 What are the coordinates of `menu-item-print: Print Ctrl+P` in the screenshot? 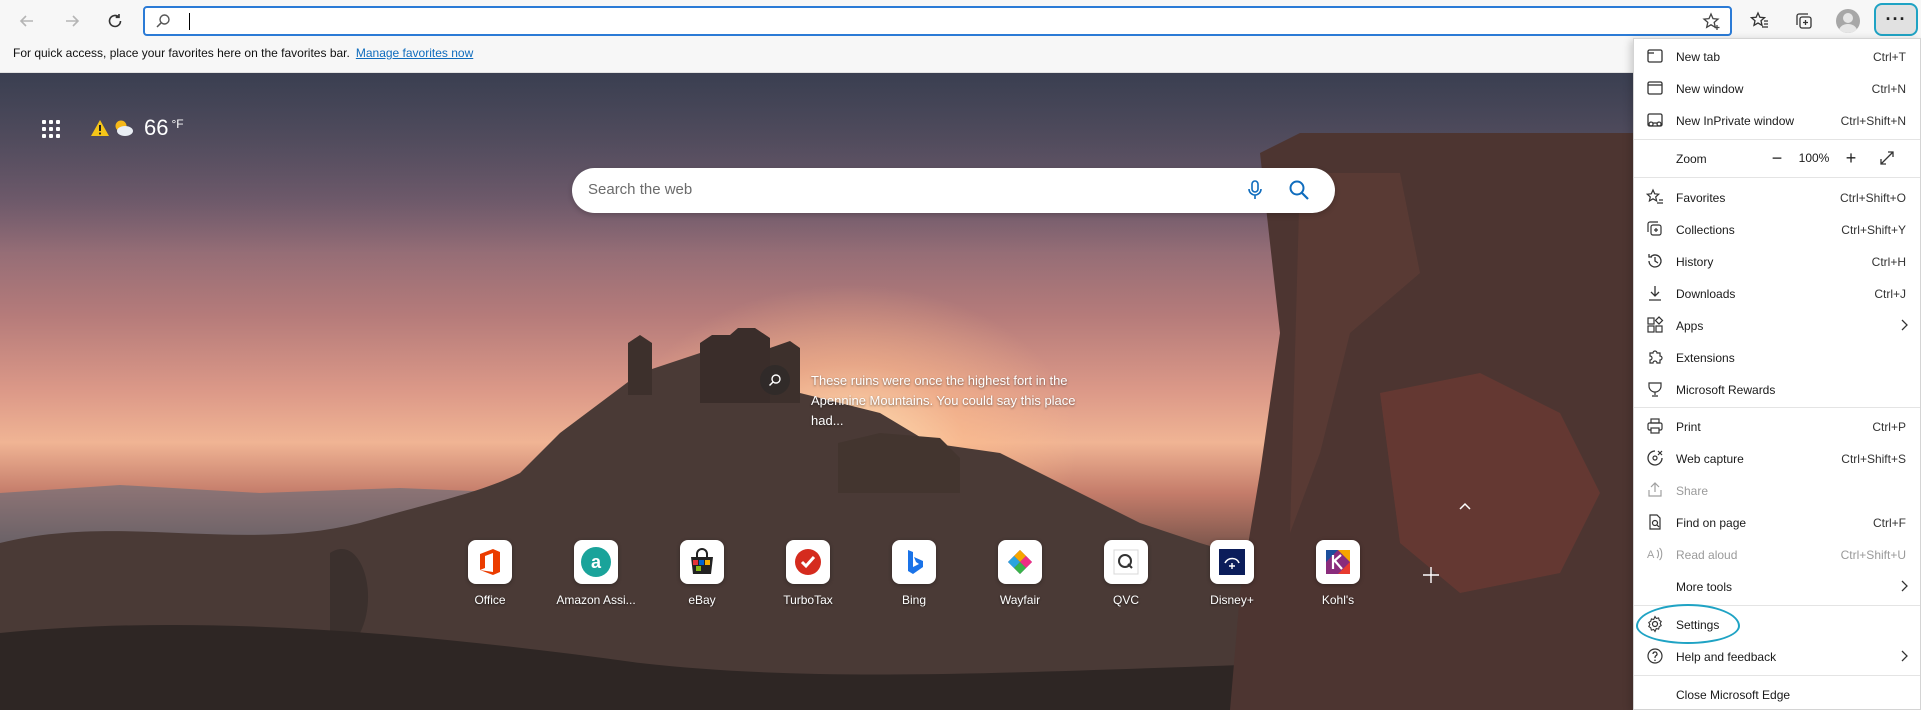 It's located at (1777, 426).